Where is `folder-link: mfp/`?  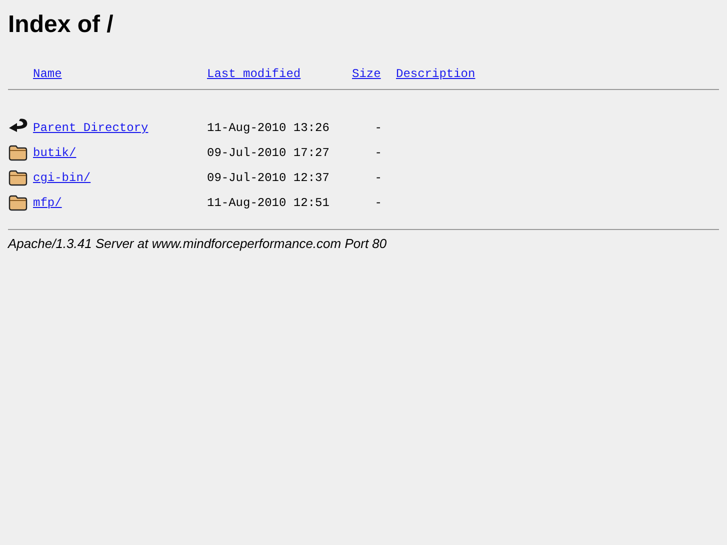 folder-link: mfp/ is located at coordinates (47, 203).